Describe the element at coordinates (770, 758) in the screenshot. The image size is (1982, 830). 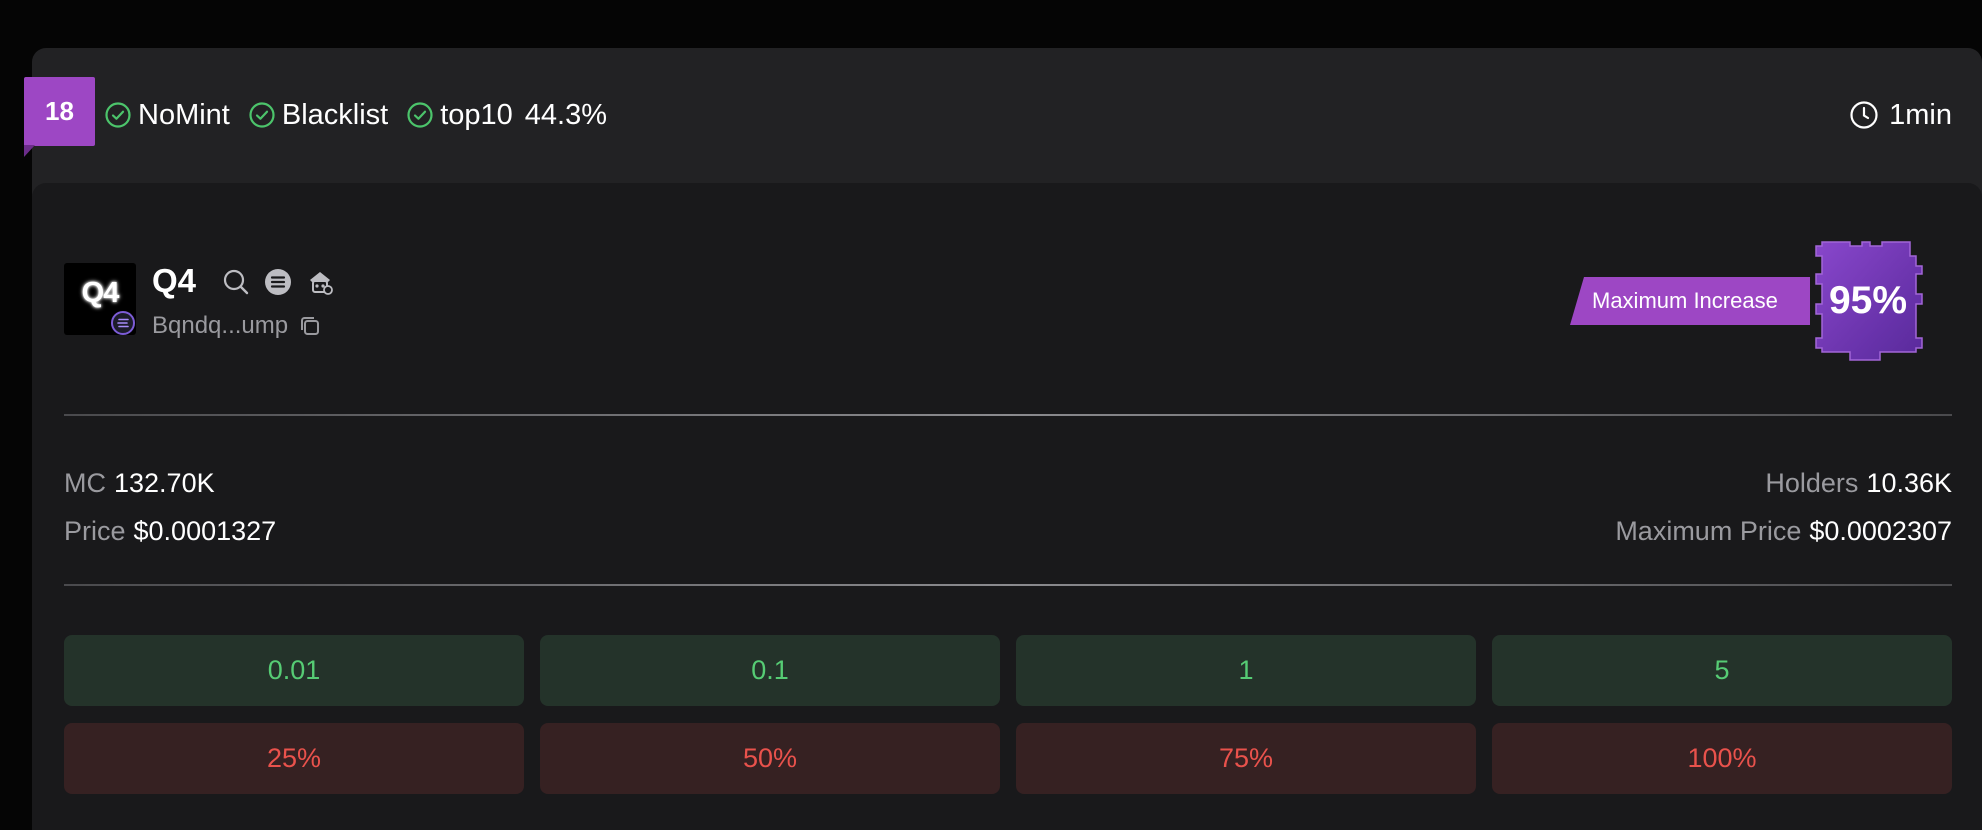
I see `sell-button-50: 50%` at that location.